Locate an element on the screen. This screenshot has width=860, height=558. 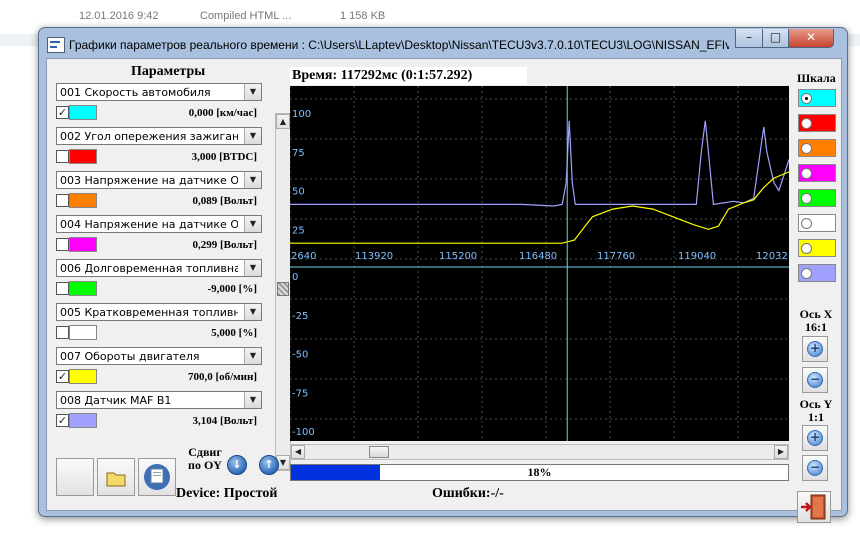
params-scrollbar: ▲ ▼ is located at coordinates (283, 292).